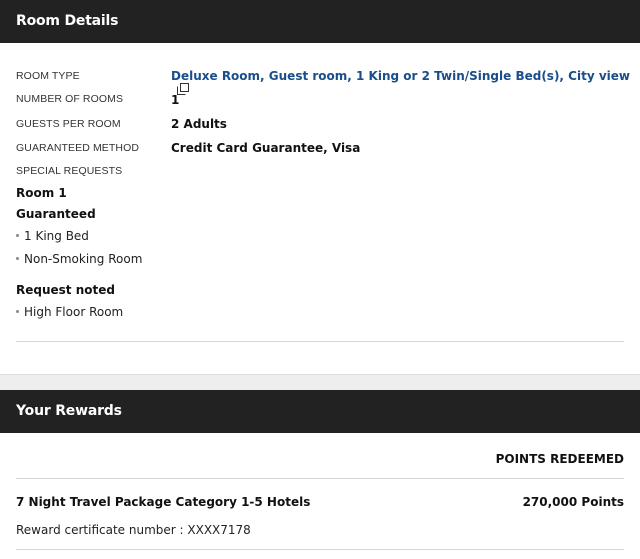 This screenshot has width=640, height=559. I want to click on guests-per-room-value: 2 Adults, so click(199, 124).